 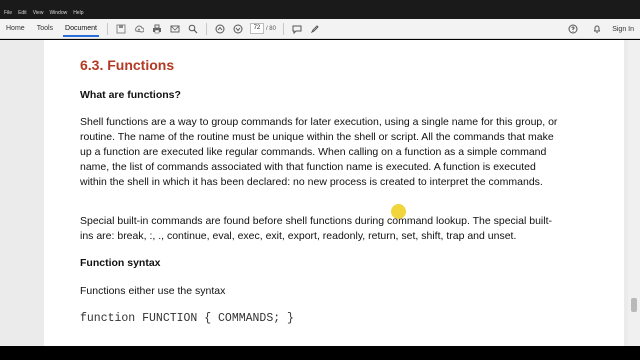 I want to click on syntax-heading: Function syntax, so click(x=120, y=263).